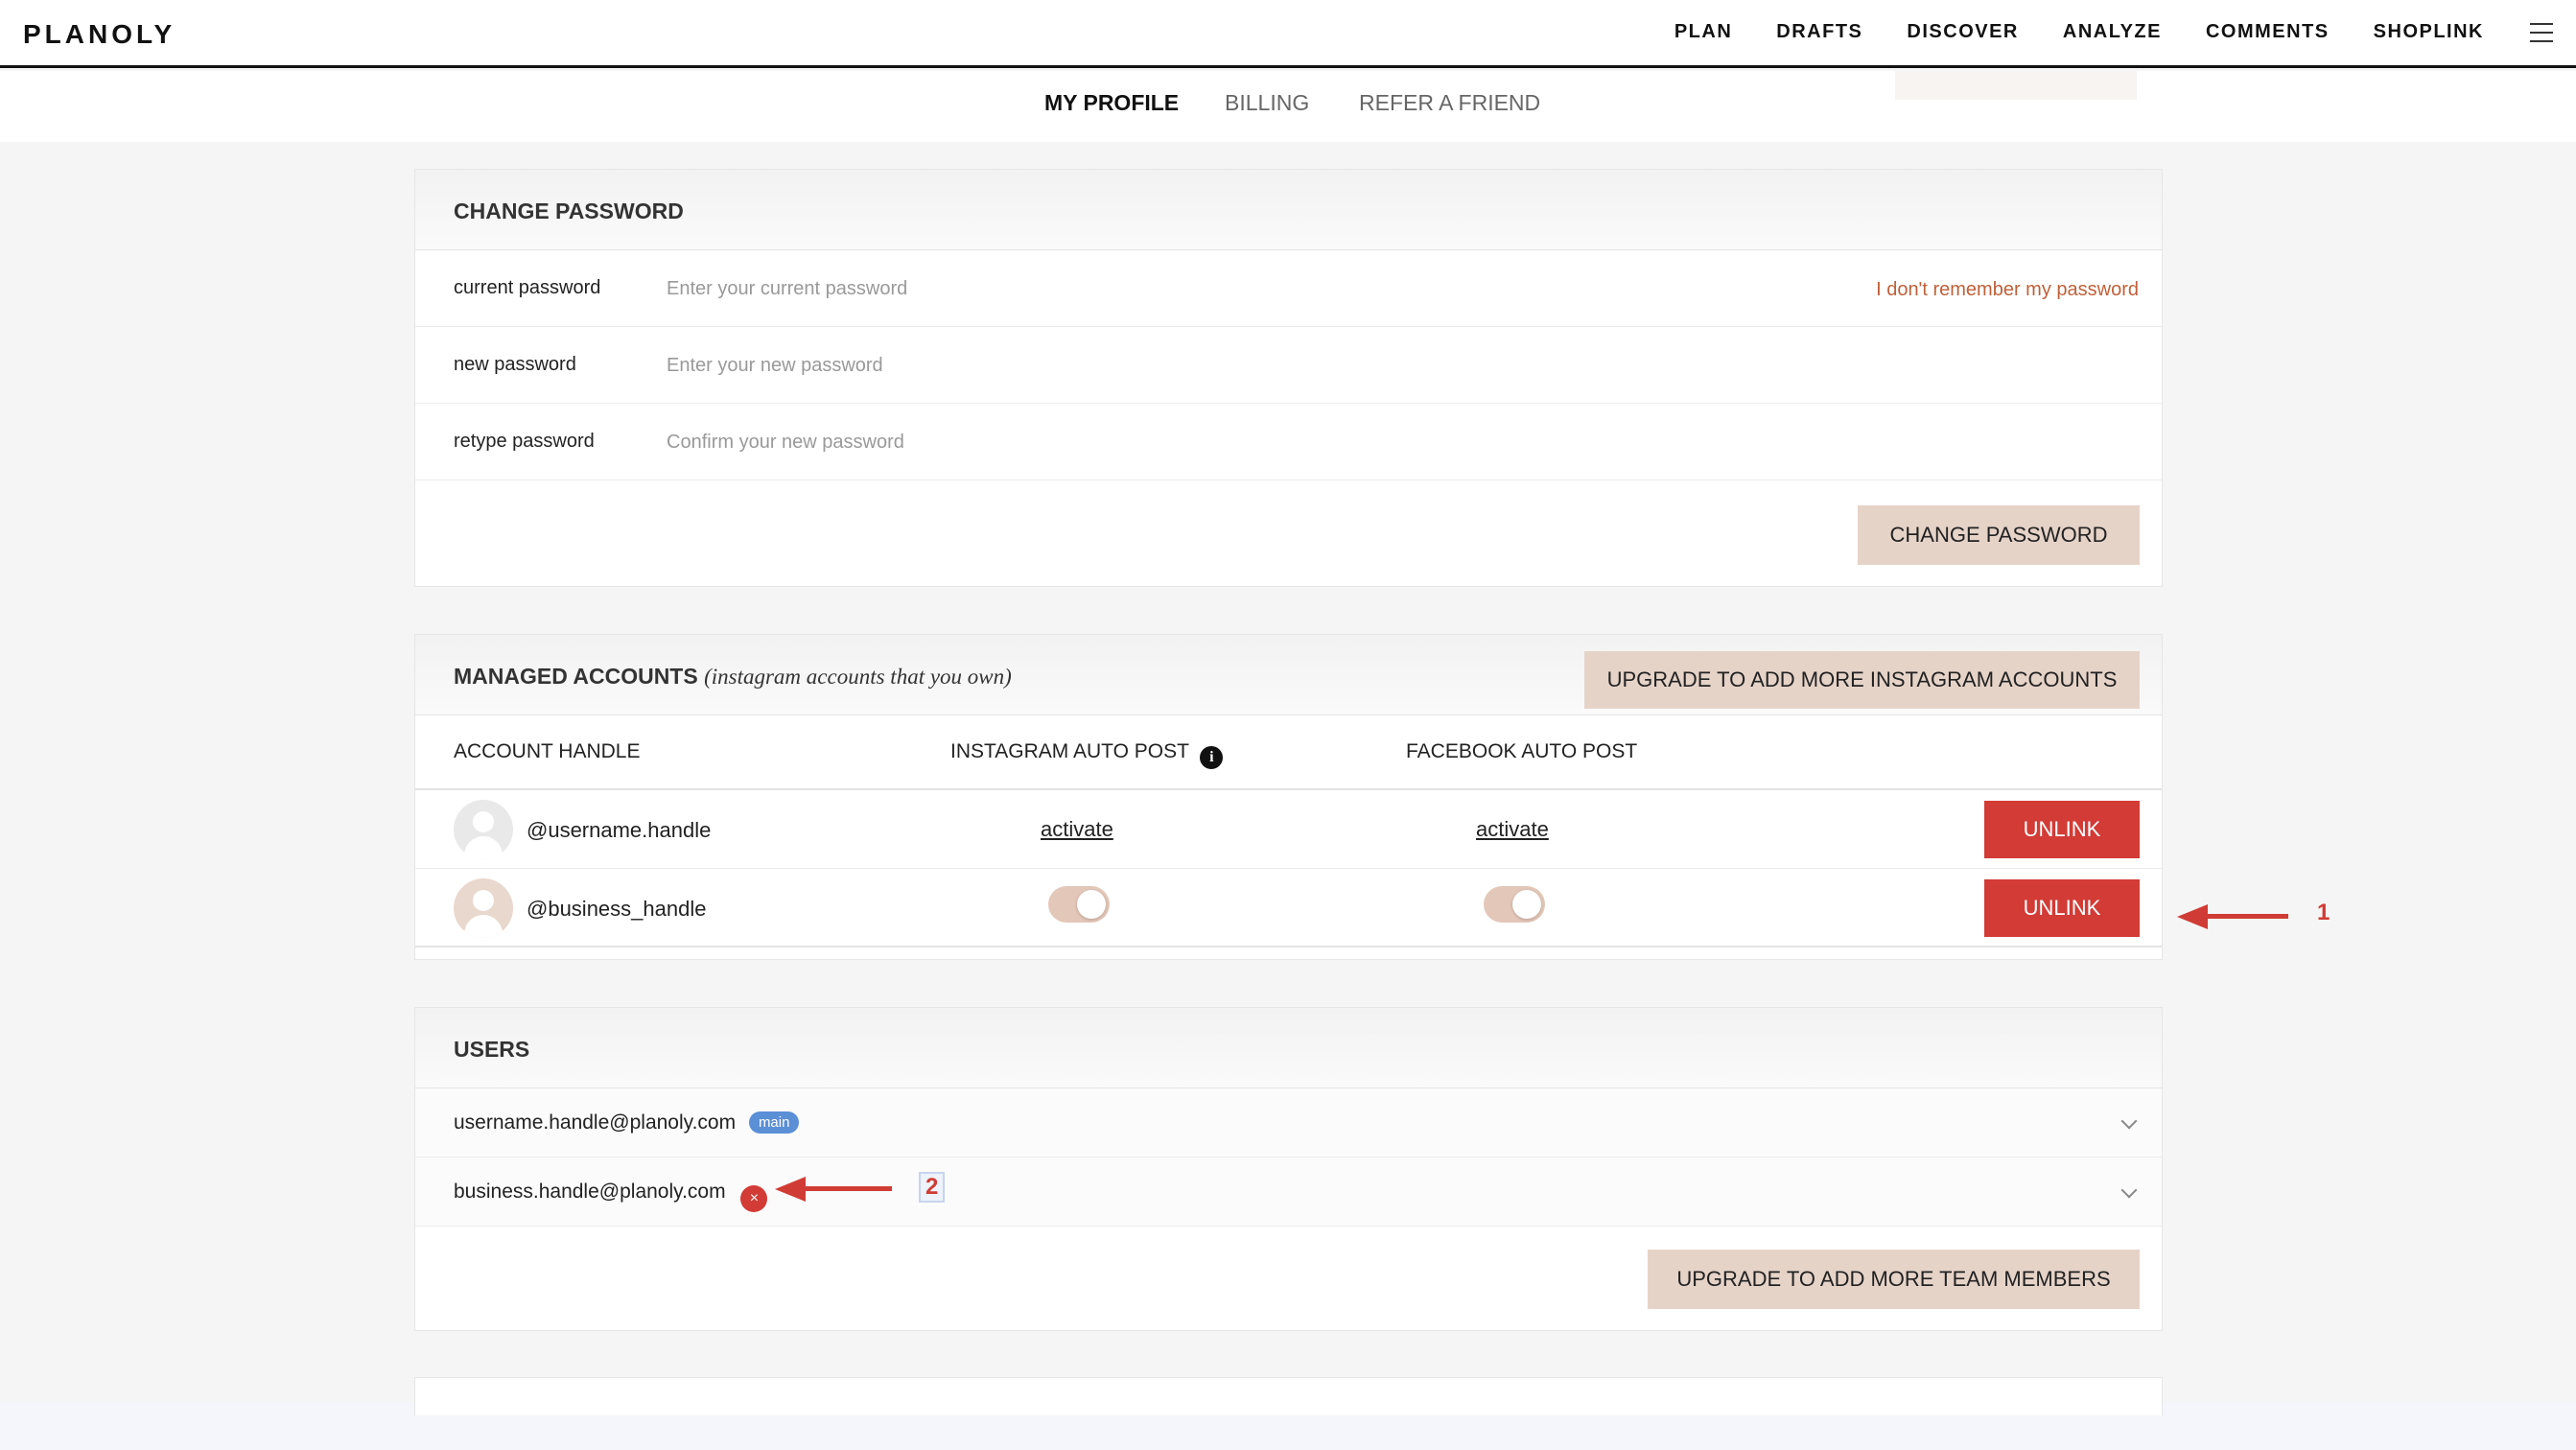  What do you see at coordinates (1288, 1123) in the screenshot?
I see `user-row: username.handle@planoly.com main` at bounding box center [1288, 1123].